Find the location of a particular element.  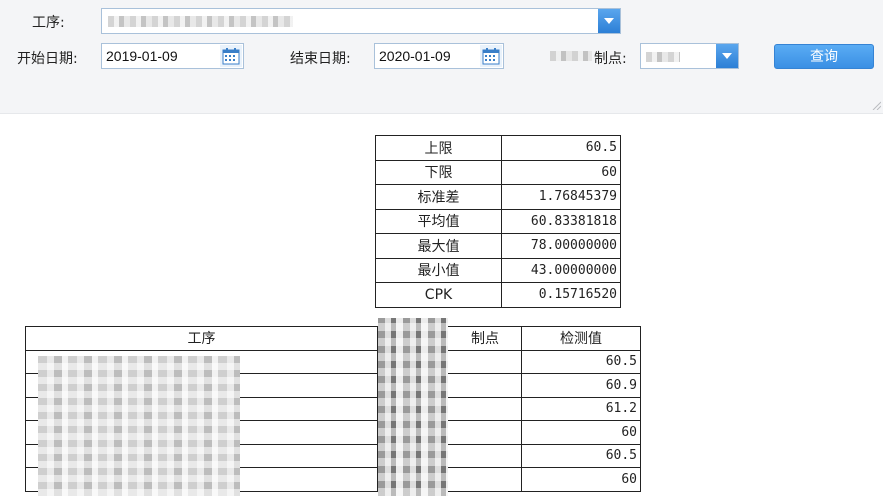

stat-label: 最小值 is located at coordinates (438, 270).